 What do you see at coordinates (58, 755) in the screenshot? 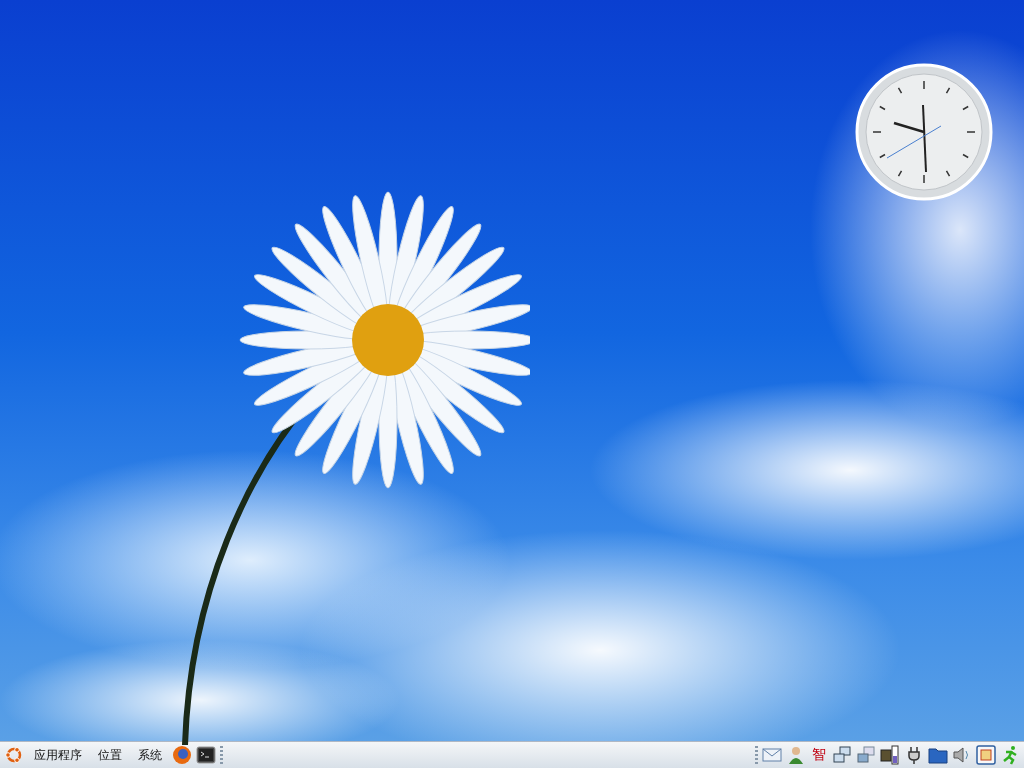
I see `menu-item: 应用程序` at bounding box center [58, 755].